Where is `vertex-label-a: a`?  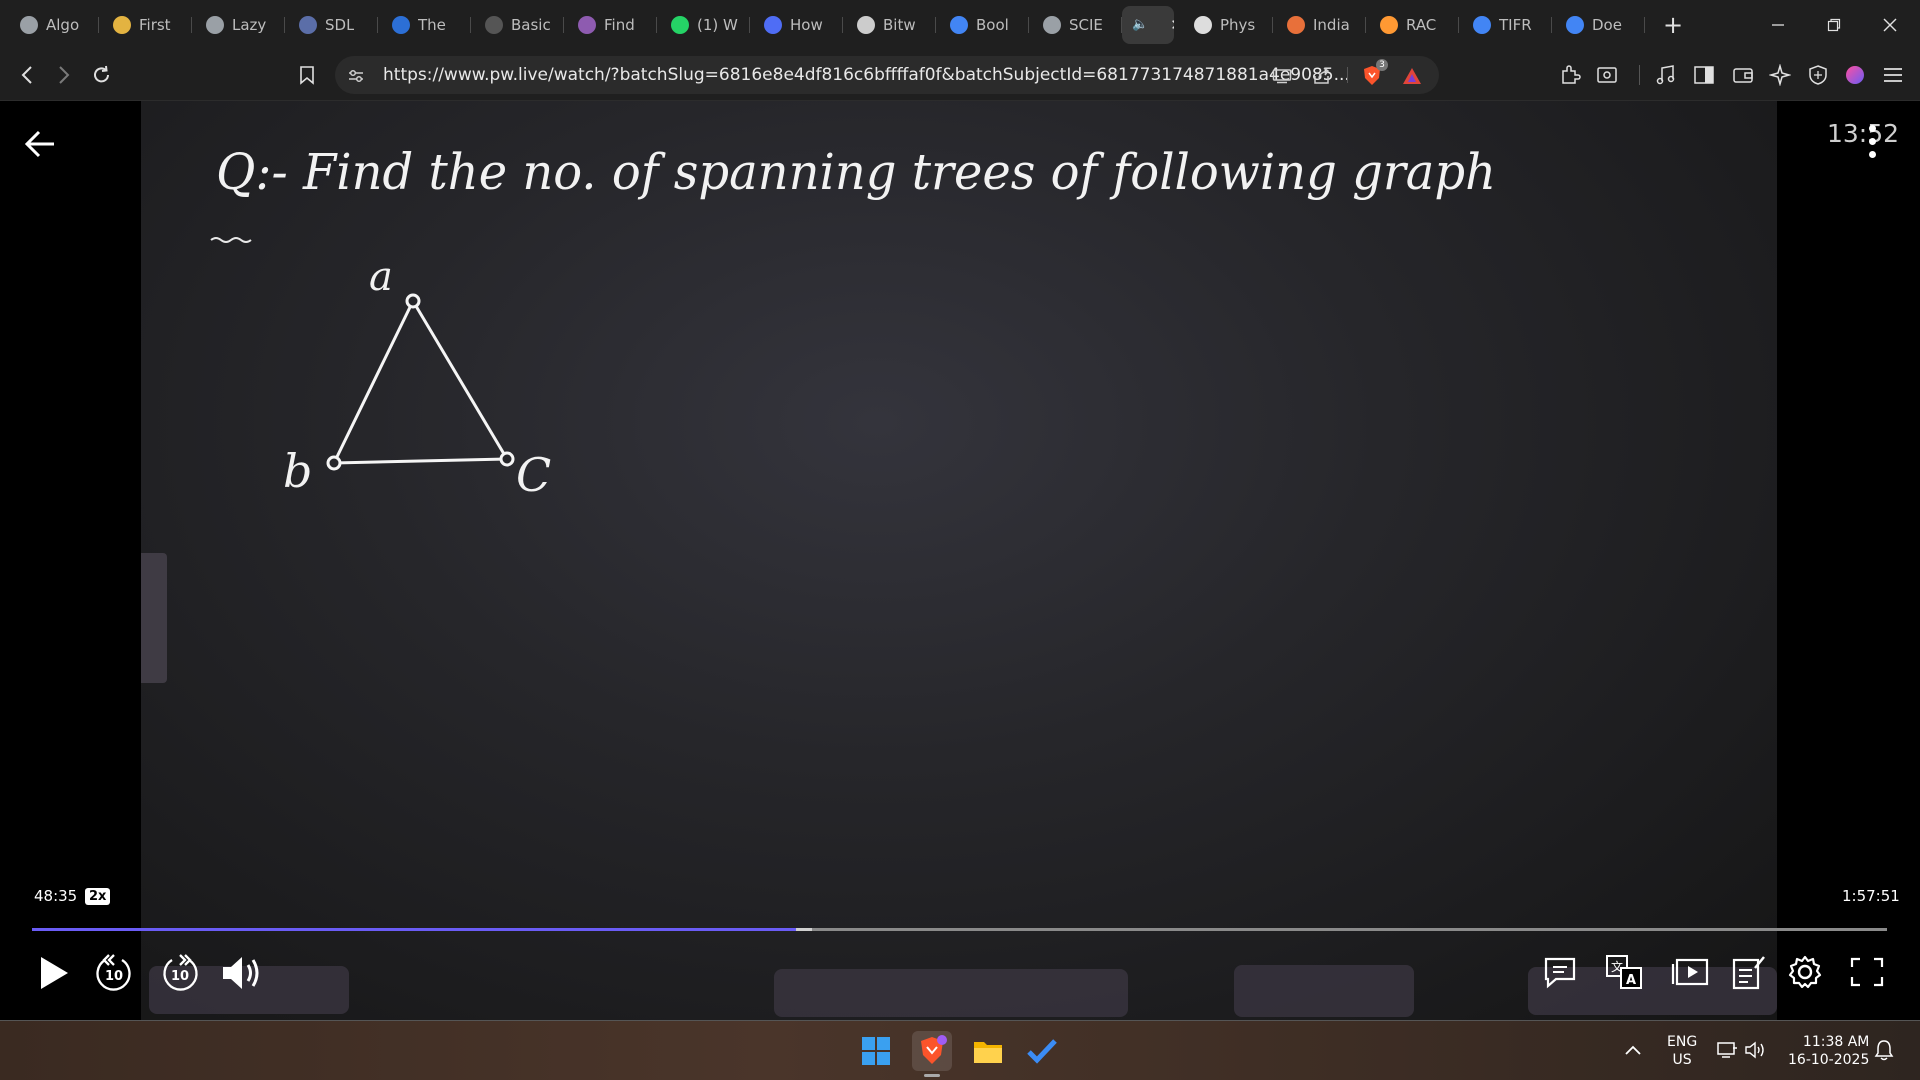 vertex-label-a: a is located at coordinates (381, 277).